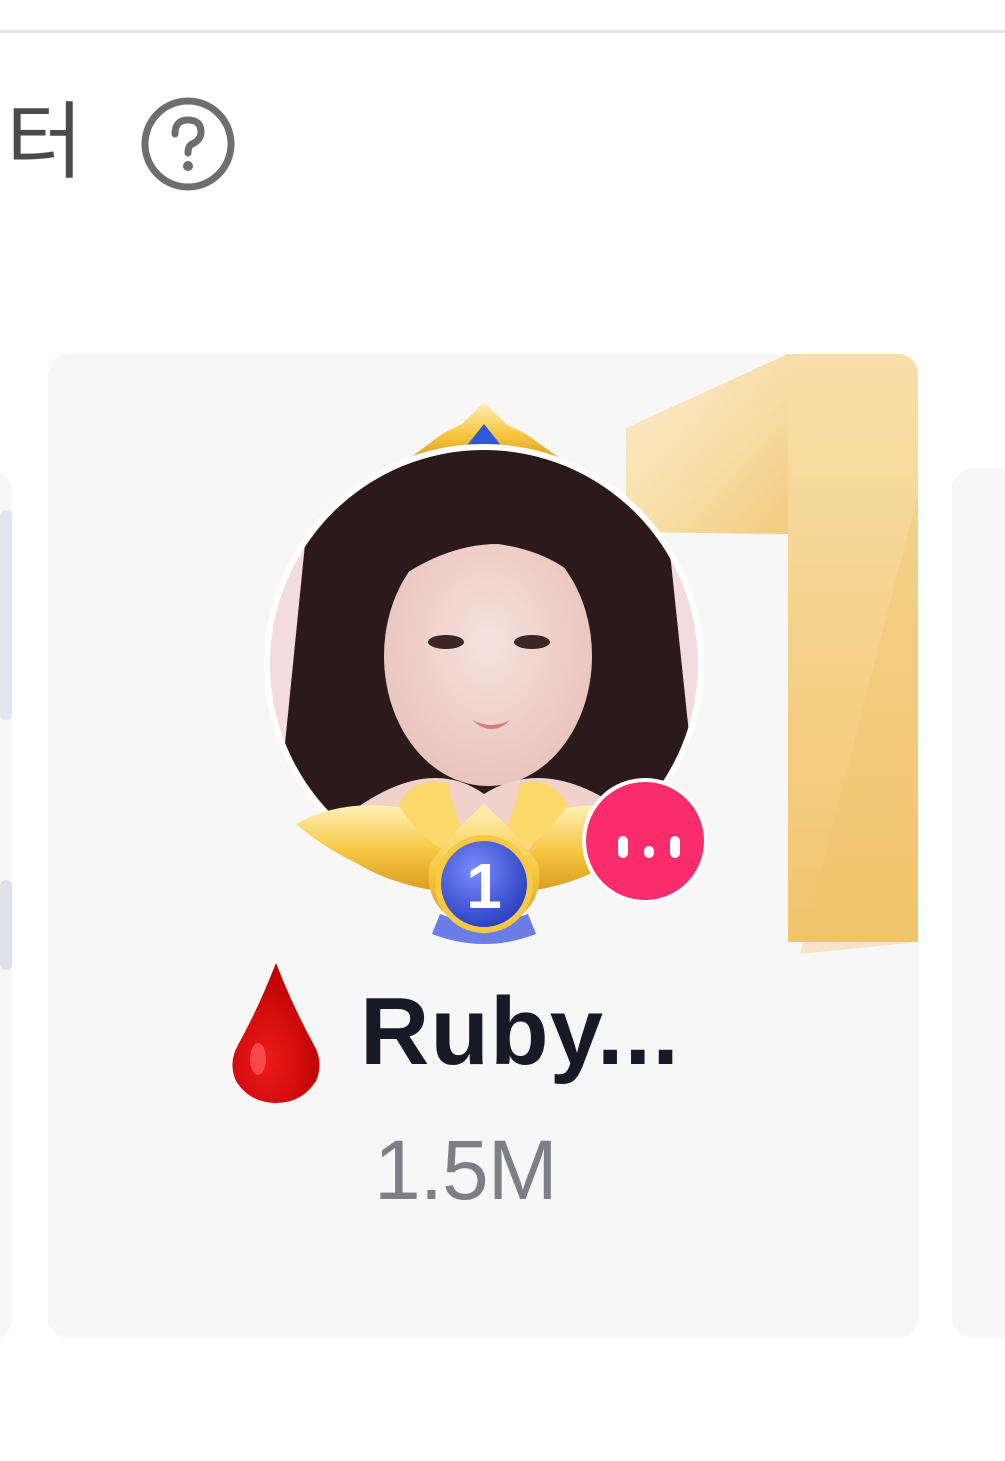  Describe the element at coordinates (502, 31) in the screenshot. I see `top-divider` at that location.